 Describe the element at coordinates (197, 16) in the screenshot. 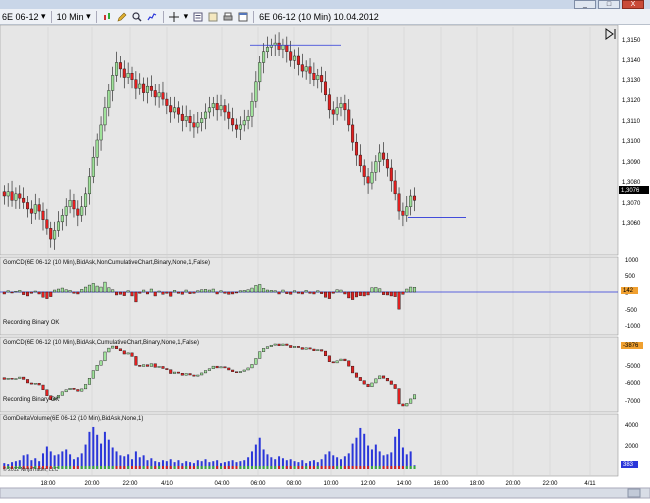

I see `properties-icon` at that location.